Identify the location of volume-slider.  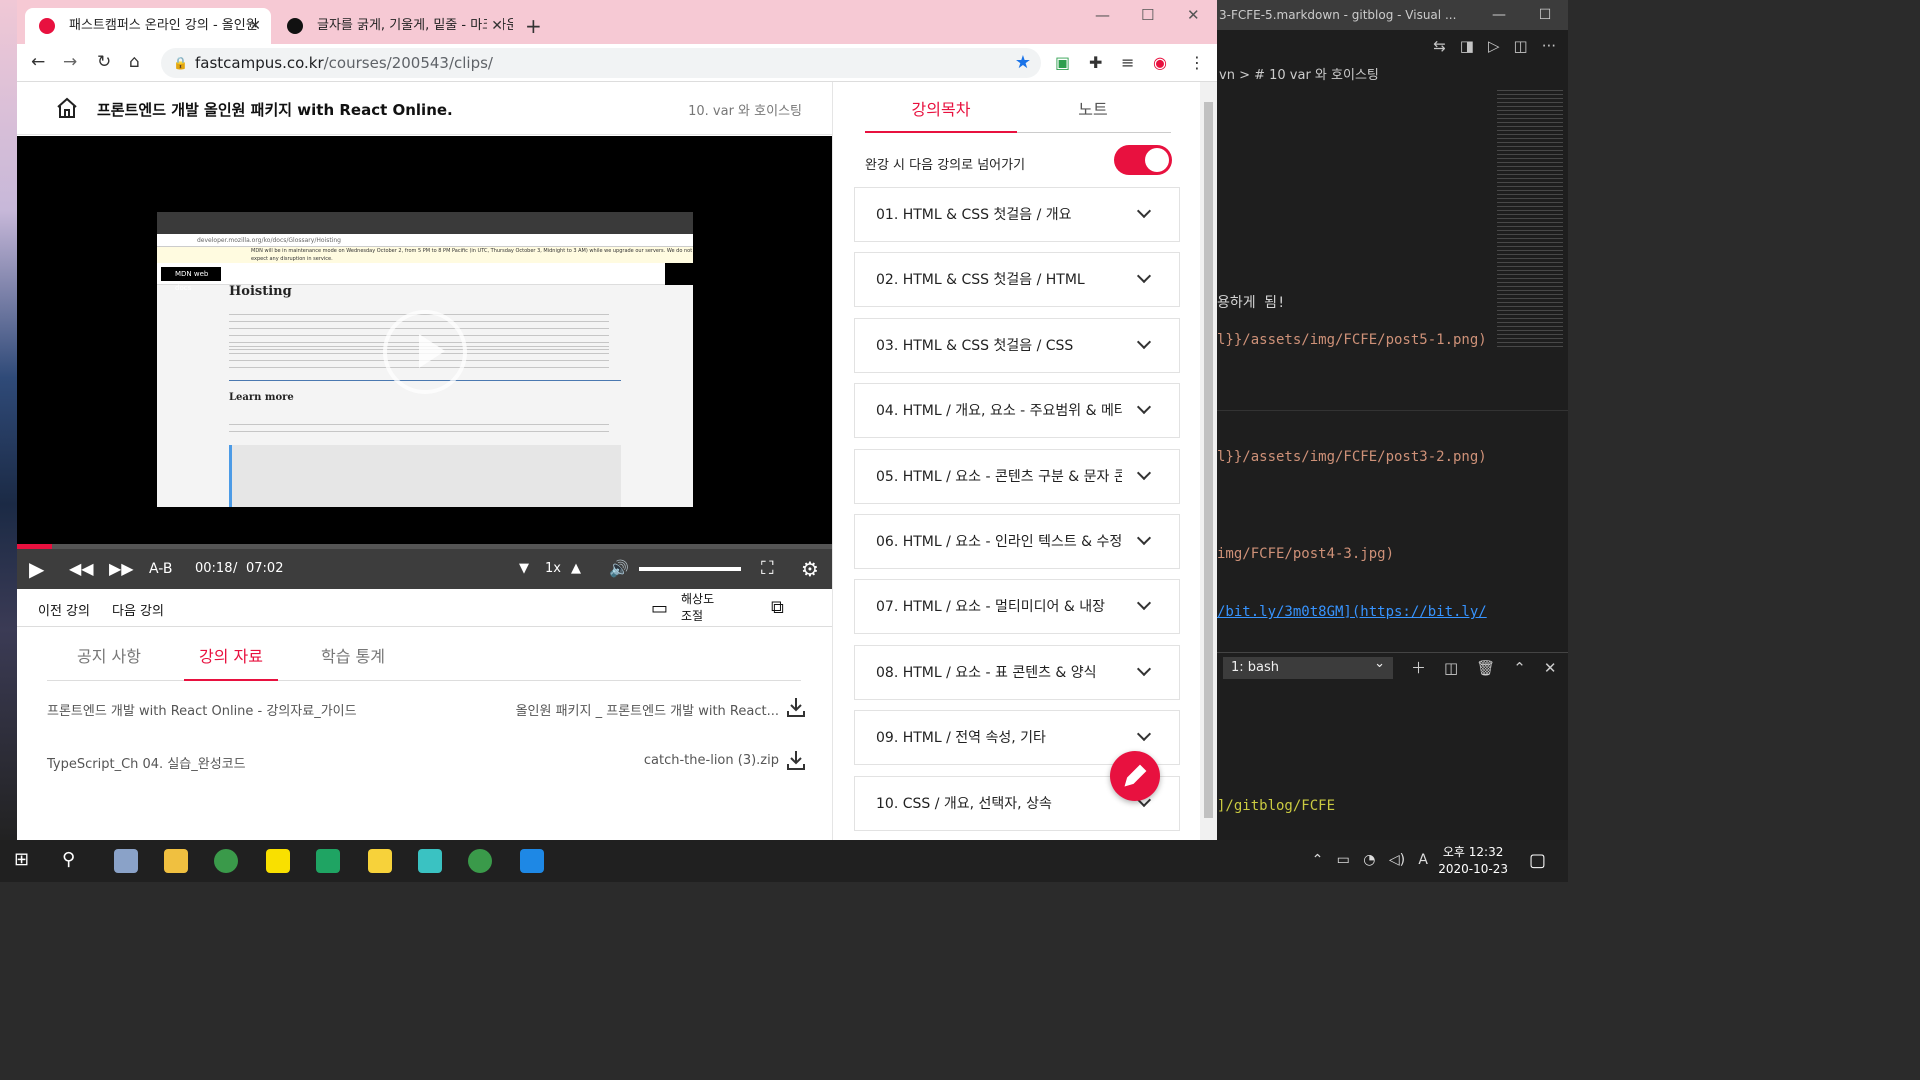
(690, 569).